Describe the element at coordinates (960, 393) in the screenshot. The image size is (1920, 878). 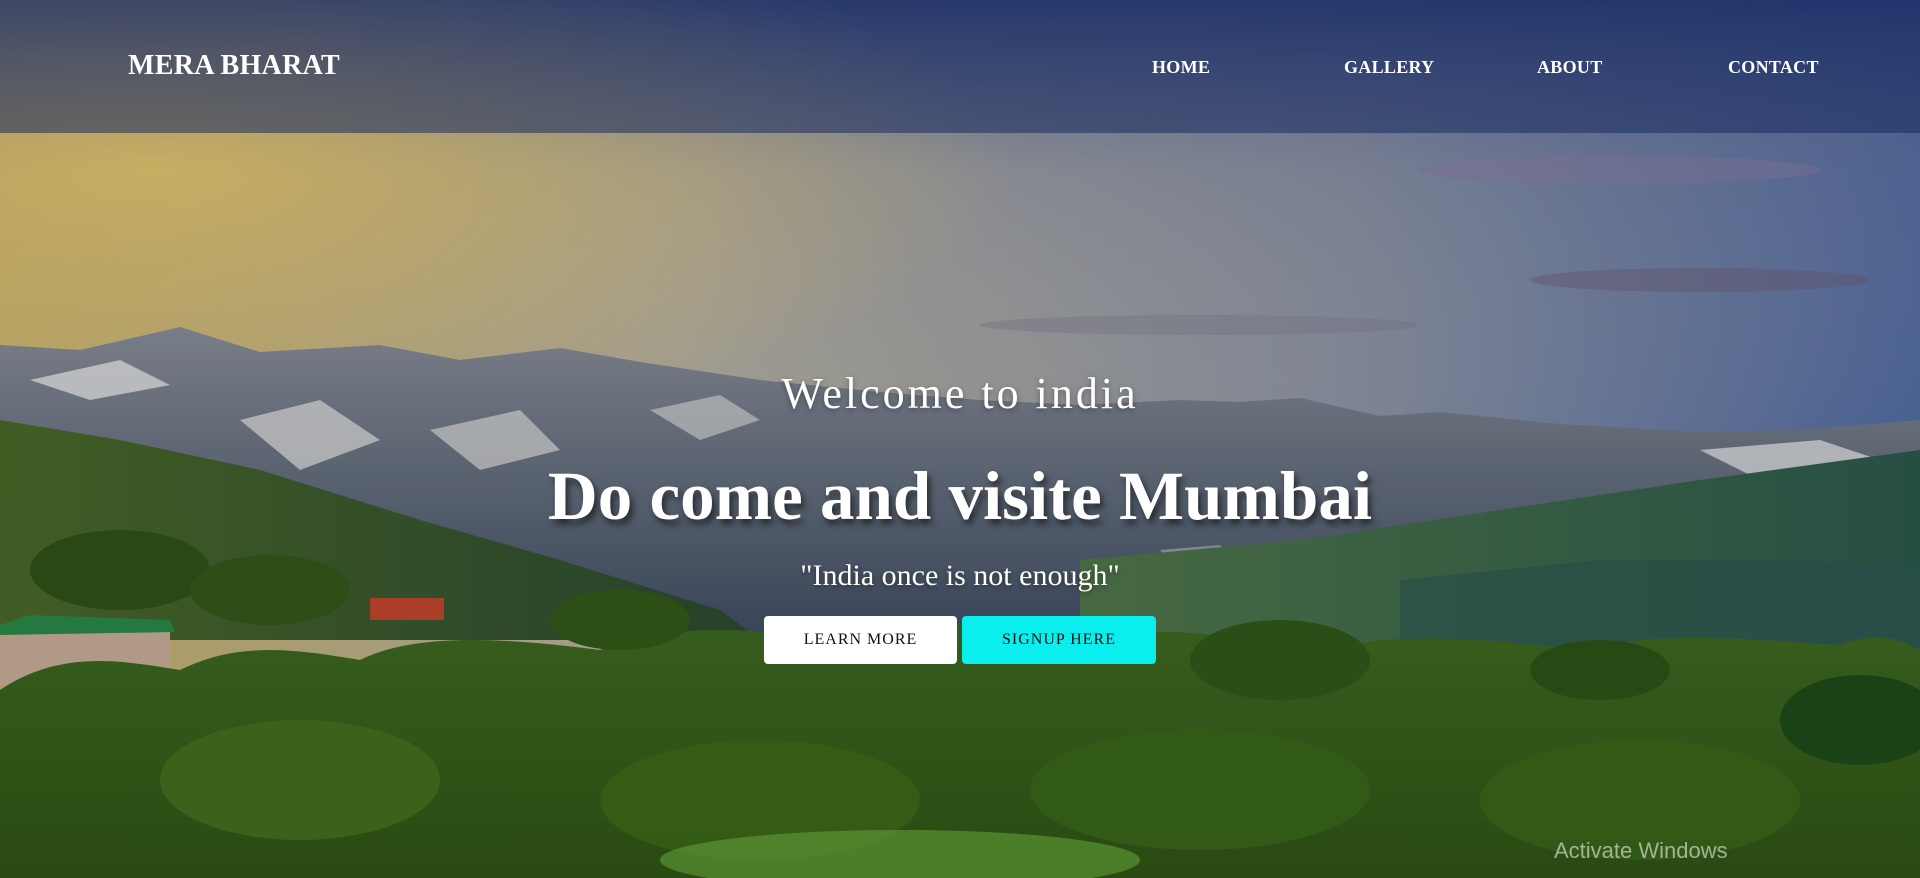
I see `hero-welcome-text: Welcome to india` at that location.